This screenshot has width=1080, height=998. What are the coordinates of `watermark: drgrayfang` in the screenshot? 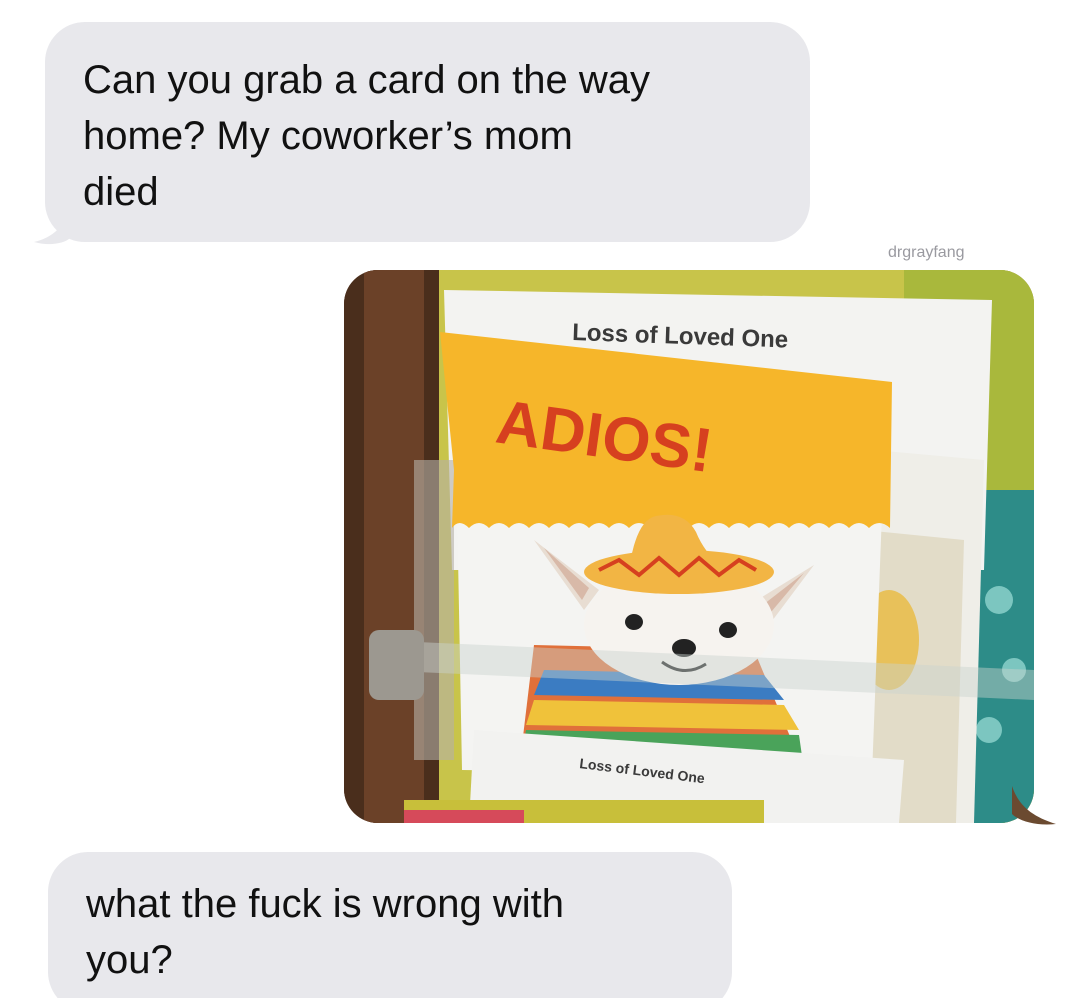 It's located at (926, 252).